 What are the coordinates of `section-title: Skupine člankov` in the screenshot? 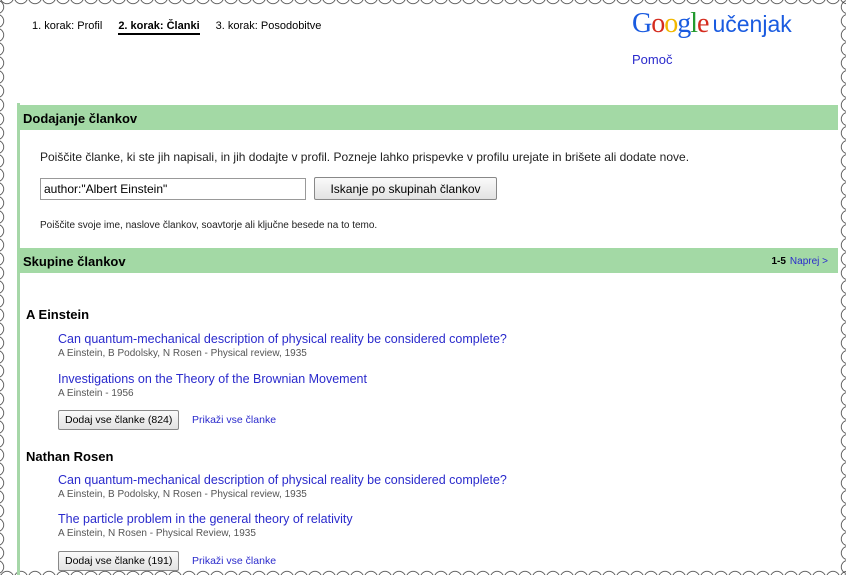 It's located at (74, 261).